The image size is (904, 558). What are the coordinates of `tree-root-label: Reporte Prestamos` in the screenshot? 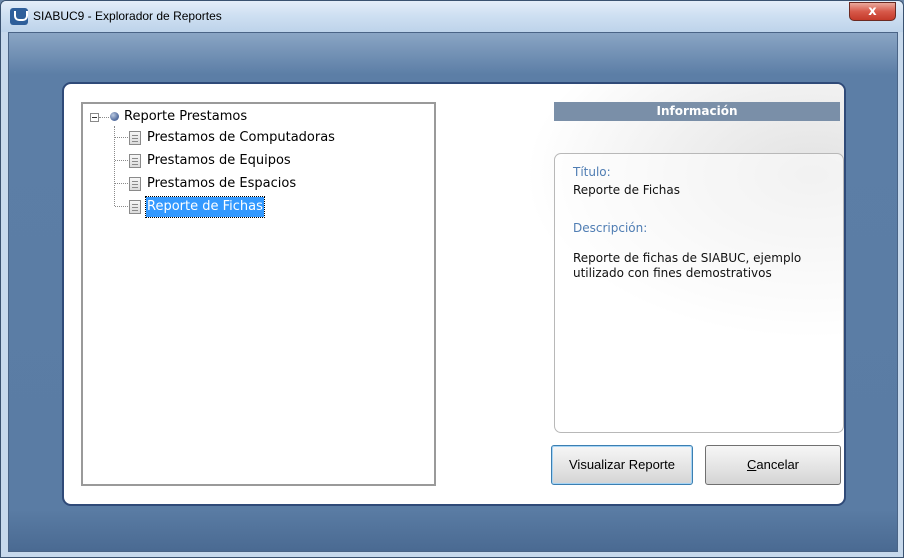 It's located at (185, 117).